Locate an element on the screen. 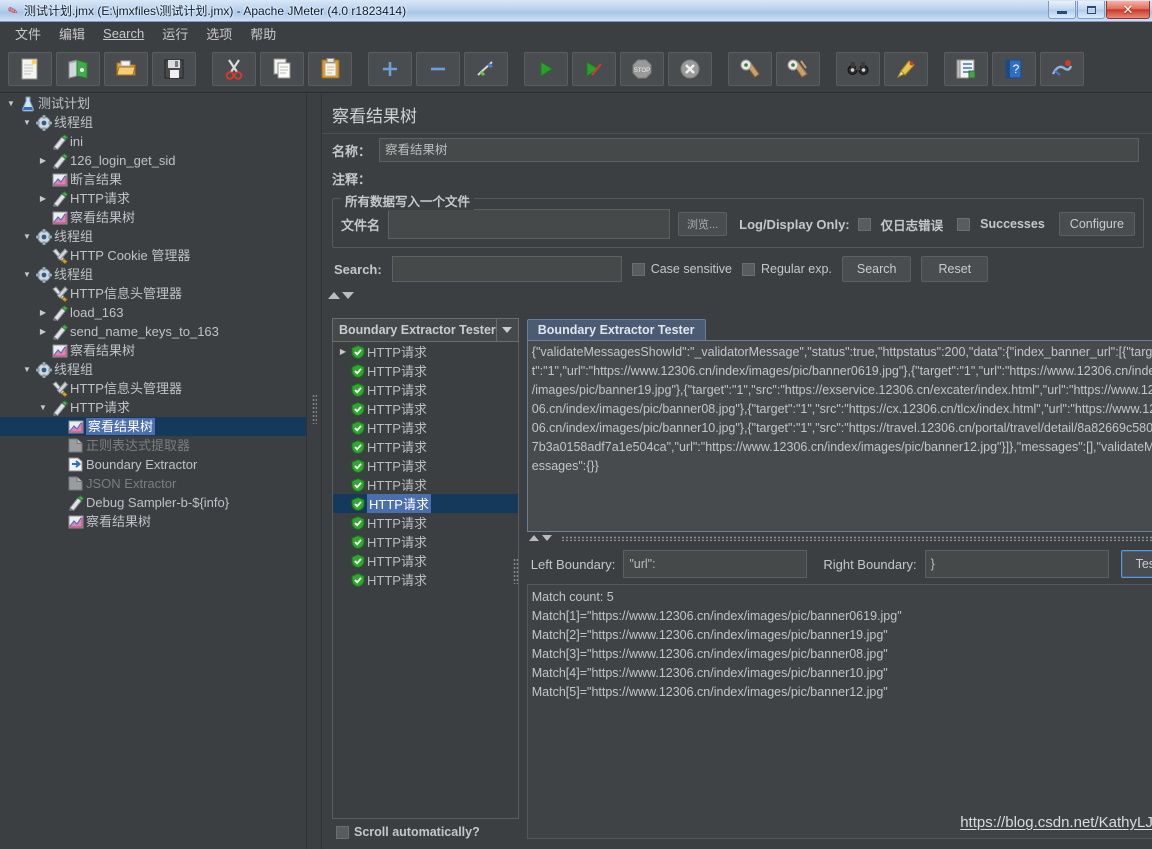 The image size is (1152, 849). tree-node: ▼ HTTP请求 is located at coordinates (153, 407).